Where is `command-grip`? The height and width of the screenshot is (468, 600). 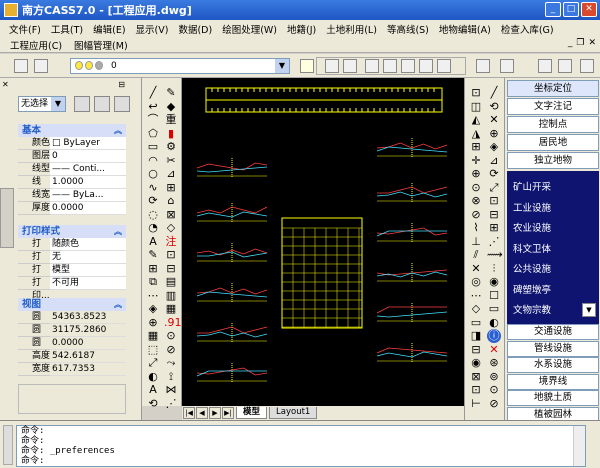
command-grip is located at coordinates (8, 445).